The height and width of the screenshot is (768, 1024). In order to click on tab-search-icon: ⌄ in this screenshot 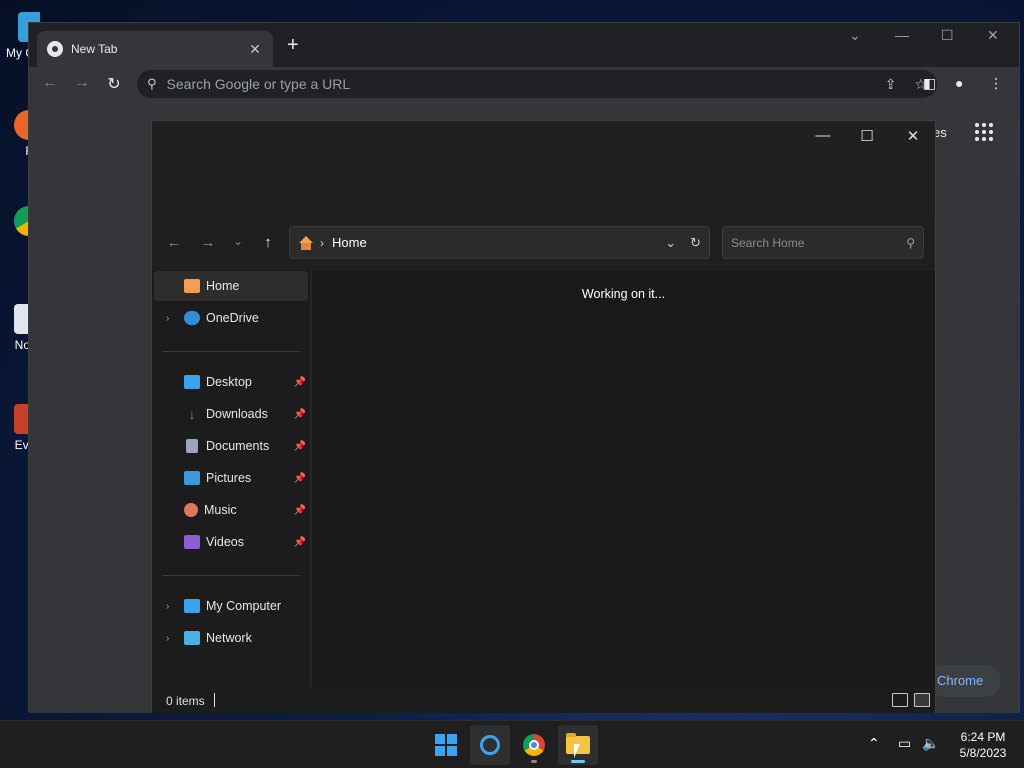, I will do `click(855, 35)`.